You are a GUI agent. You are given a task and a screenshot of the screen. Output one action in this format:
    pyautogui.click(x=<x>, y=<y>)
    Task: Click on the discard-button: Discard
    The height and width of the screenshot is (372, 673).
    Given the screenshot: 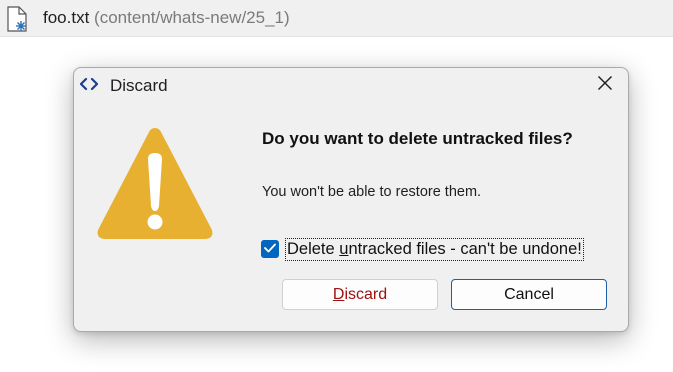 What is the action you would take?
    pyautogui.click(x=360, y=294)
    